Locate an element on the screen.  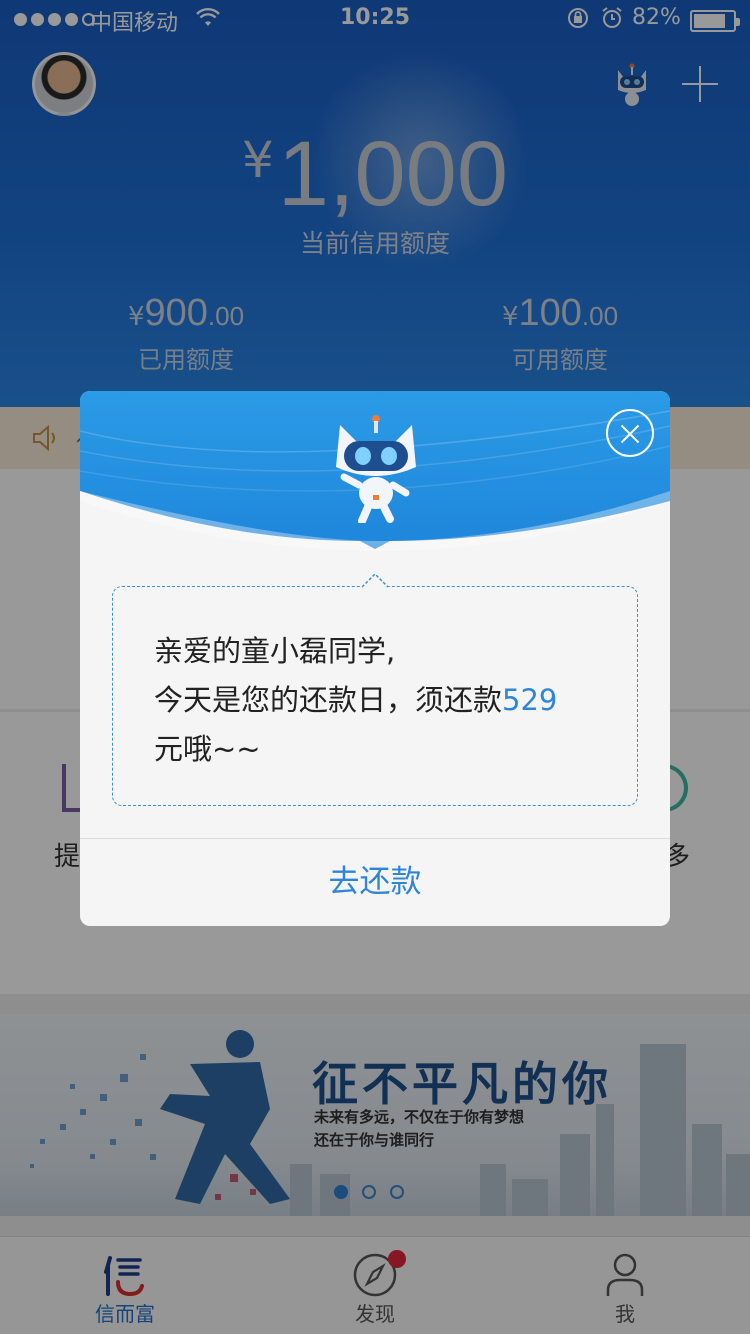
repayment-amount: 529 is located at coordinates (530, 700).